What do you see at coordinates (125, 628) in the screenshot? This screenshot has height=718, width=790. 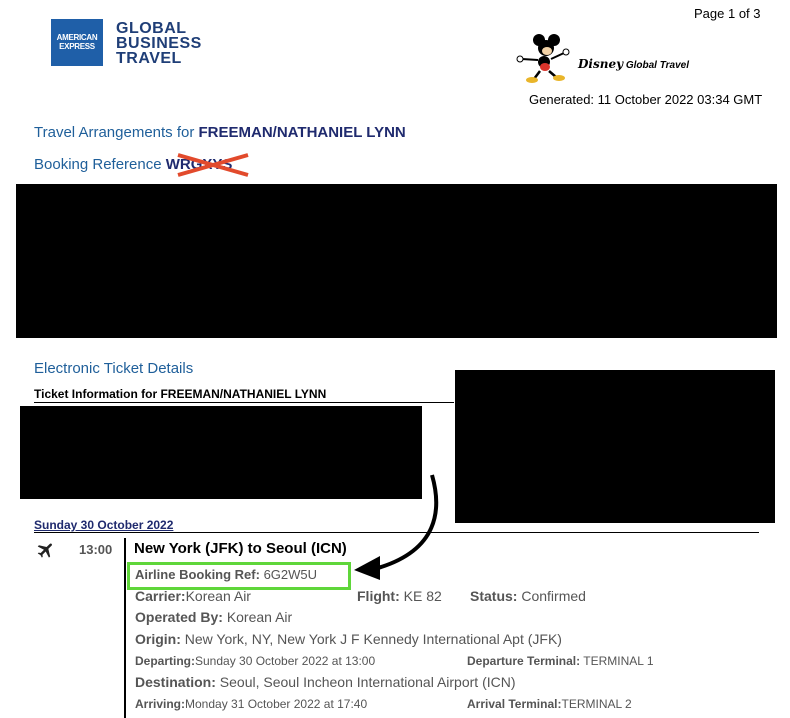 I see `timeline-bar` at bounding box center [125, 628].